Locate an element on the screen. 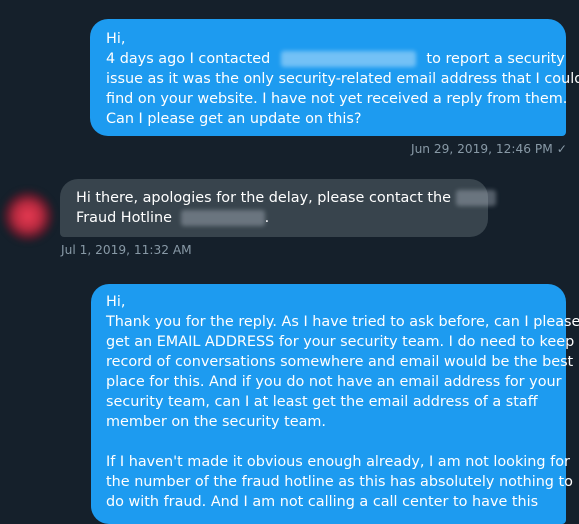 This screenshot has width=579, height=524. message-text-line: 4 days ago I contacted is located at coordinates (188, 59).